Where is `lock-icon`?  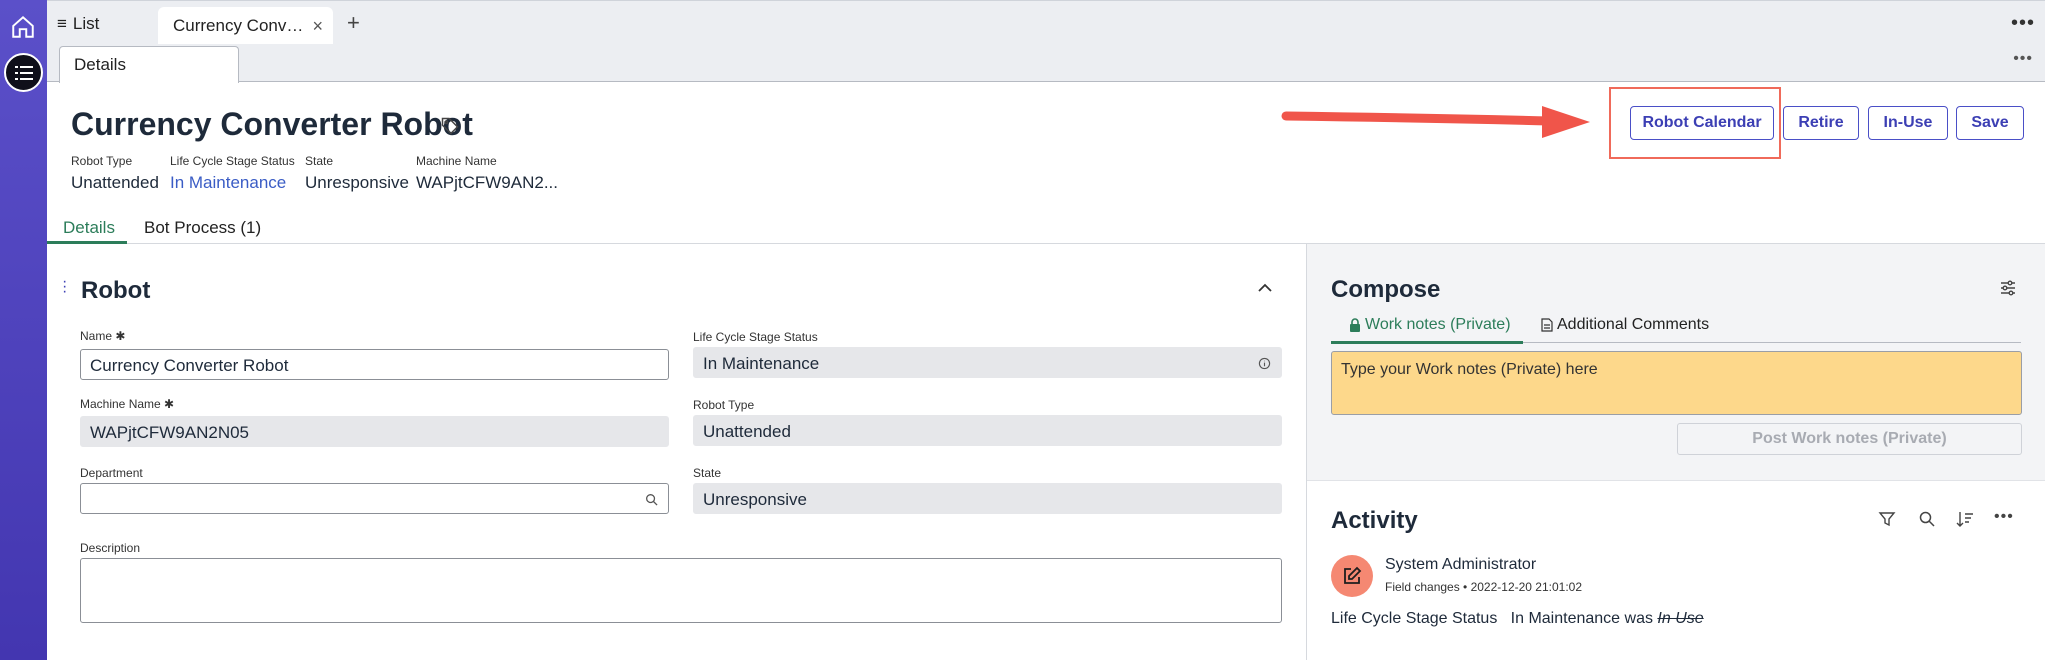 lock-icon is located at coordinates (1355, 325).